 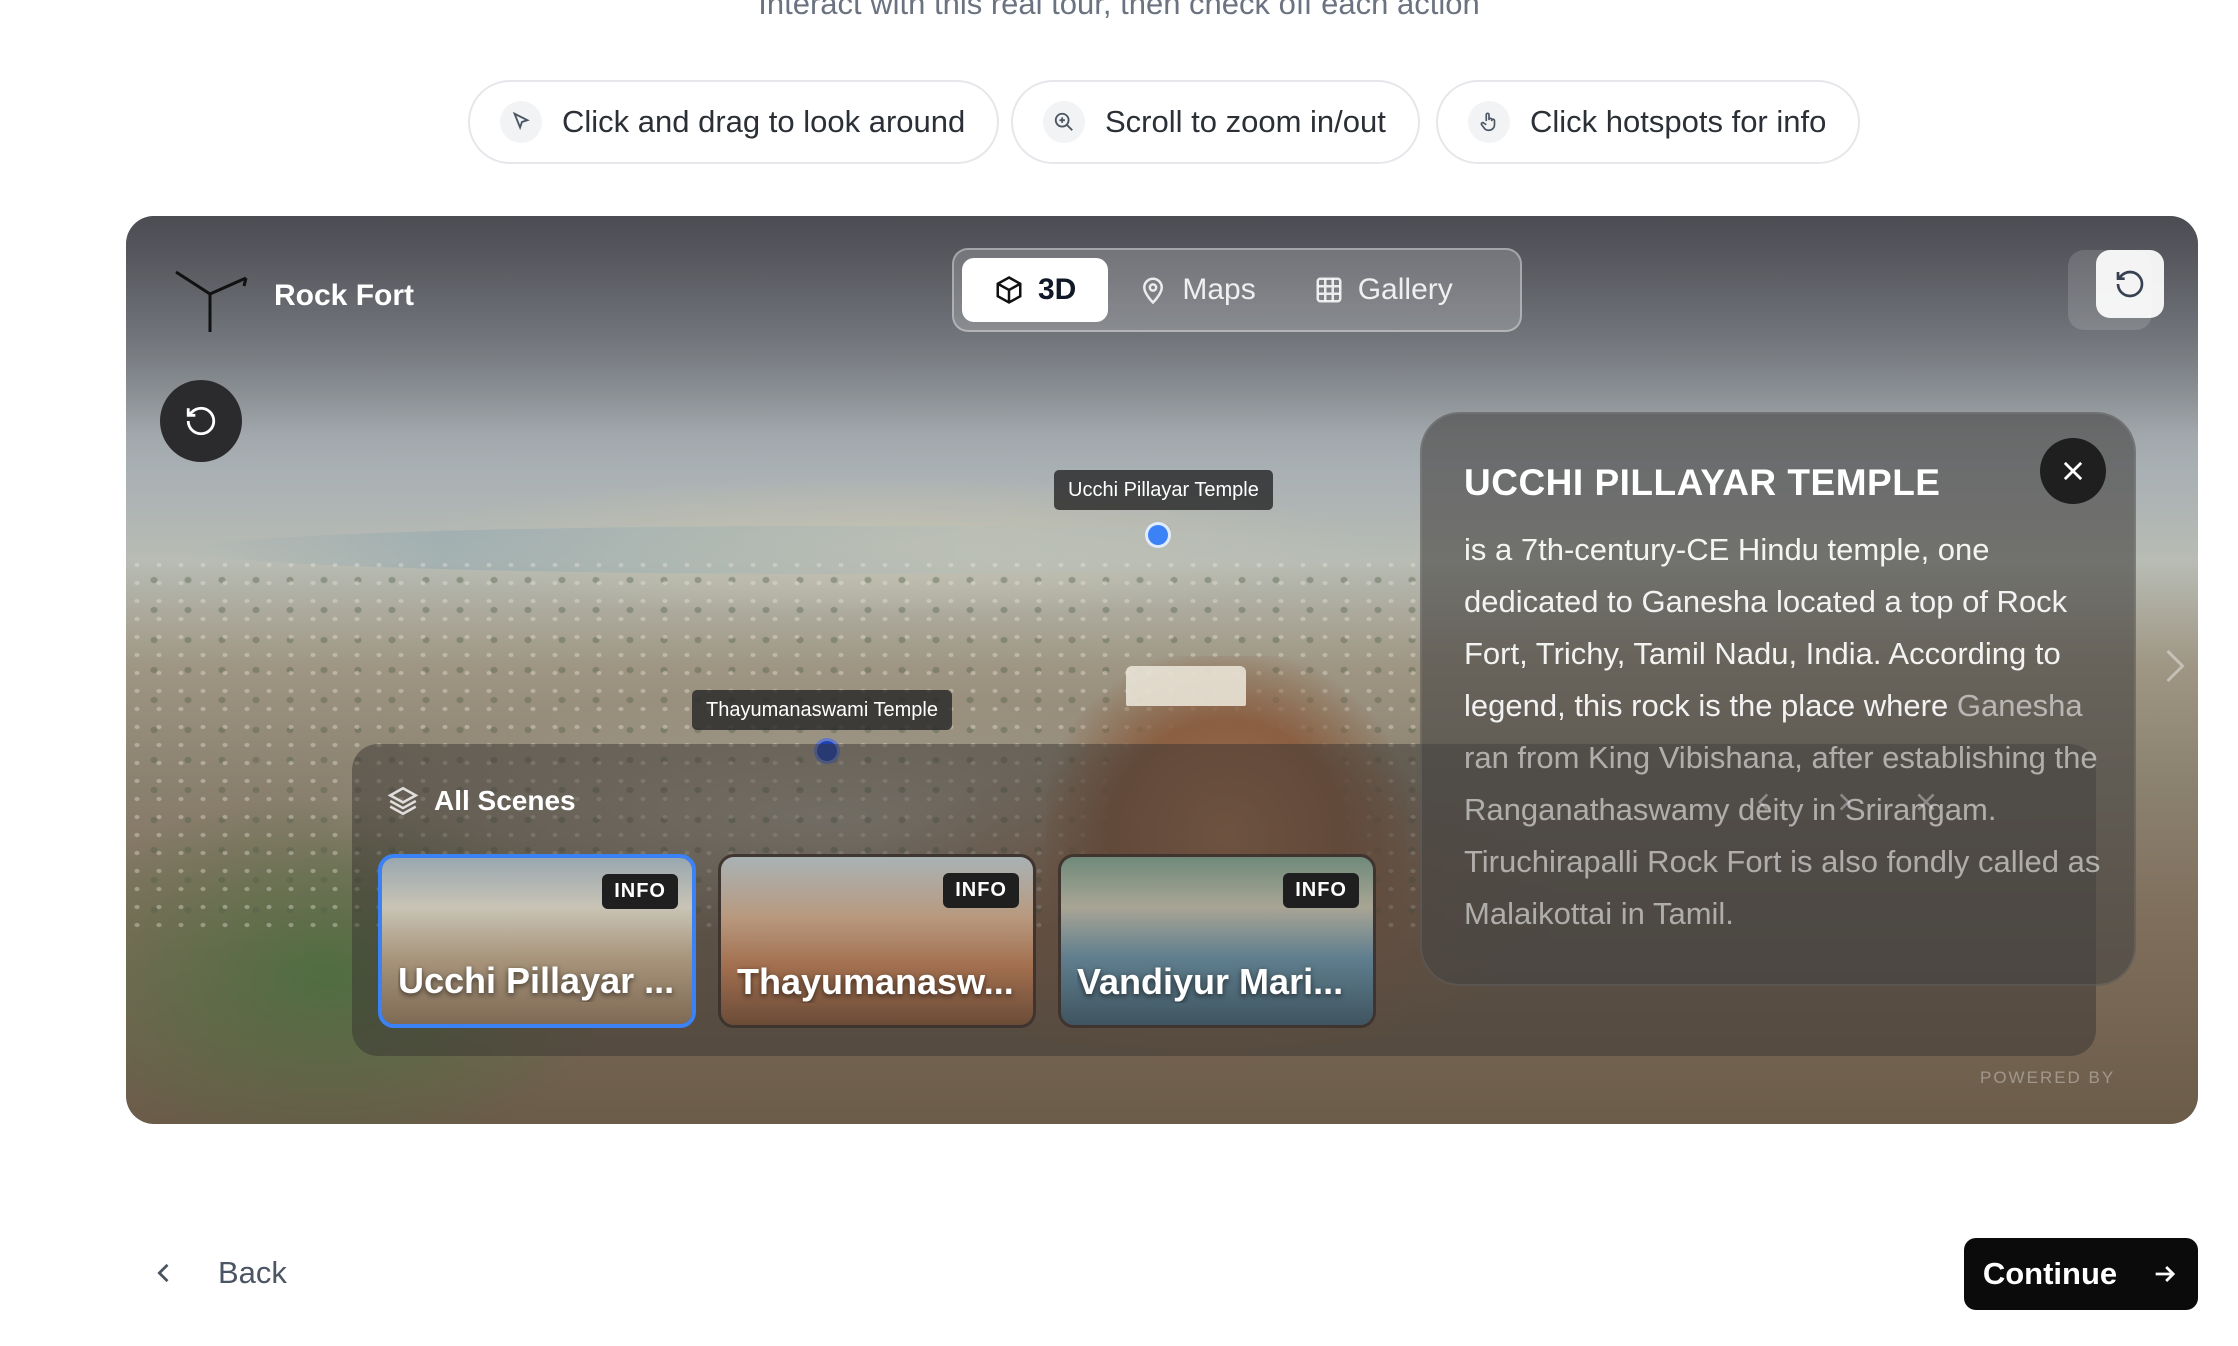 What do you see at coordinates (163, 1273) in the screenshot?
I see `chevron-left-icon` at bounding box center [163, 1273].